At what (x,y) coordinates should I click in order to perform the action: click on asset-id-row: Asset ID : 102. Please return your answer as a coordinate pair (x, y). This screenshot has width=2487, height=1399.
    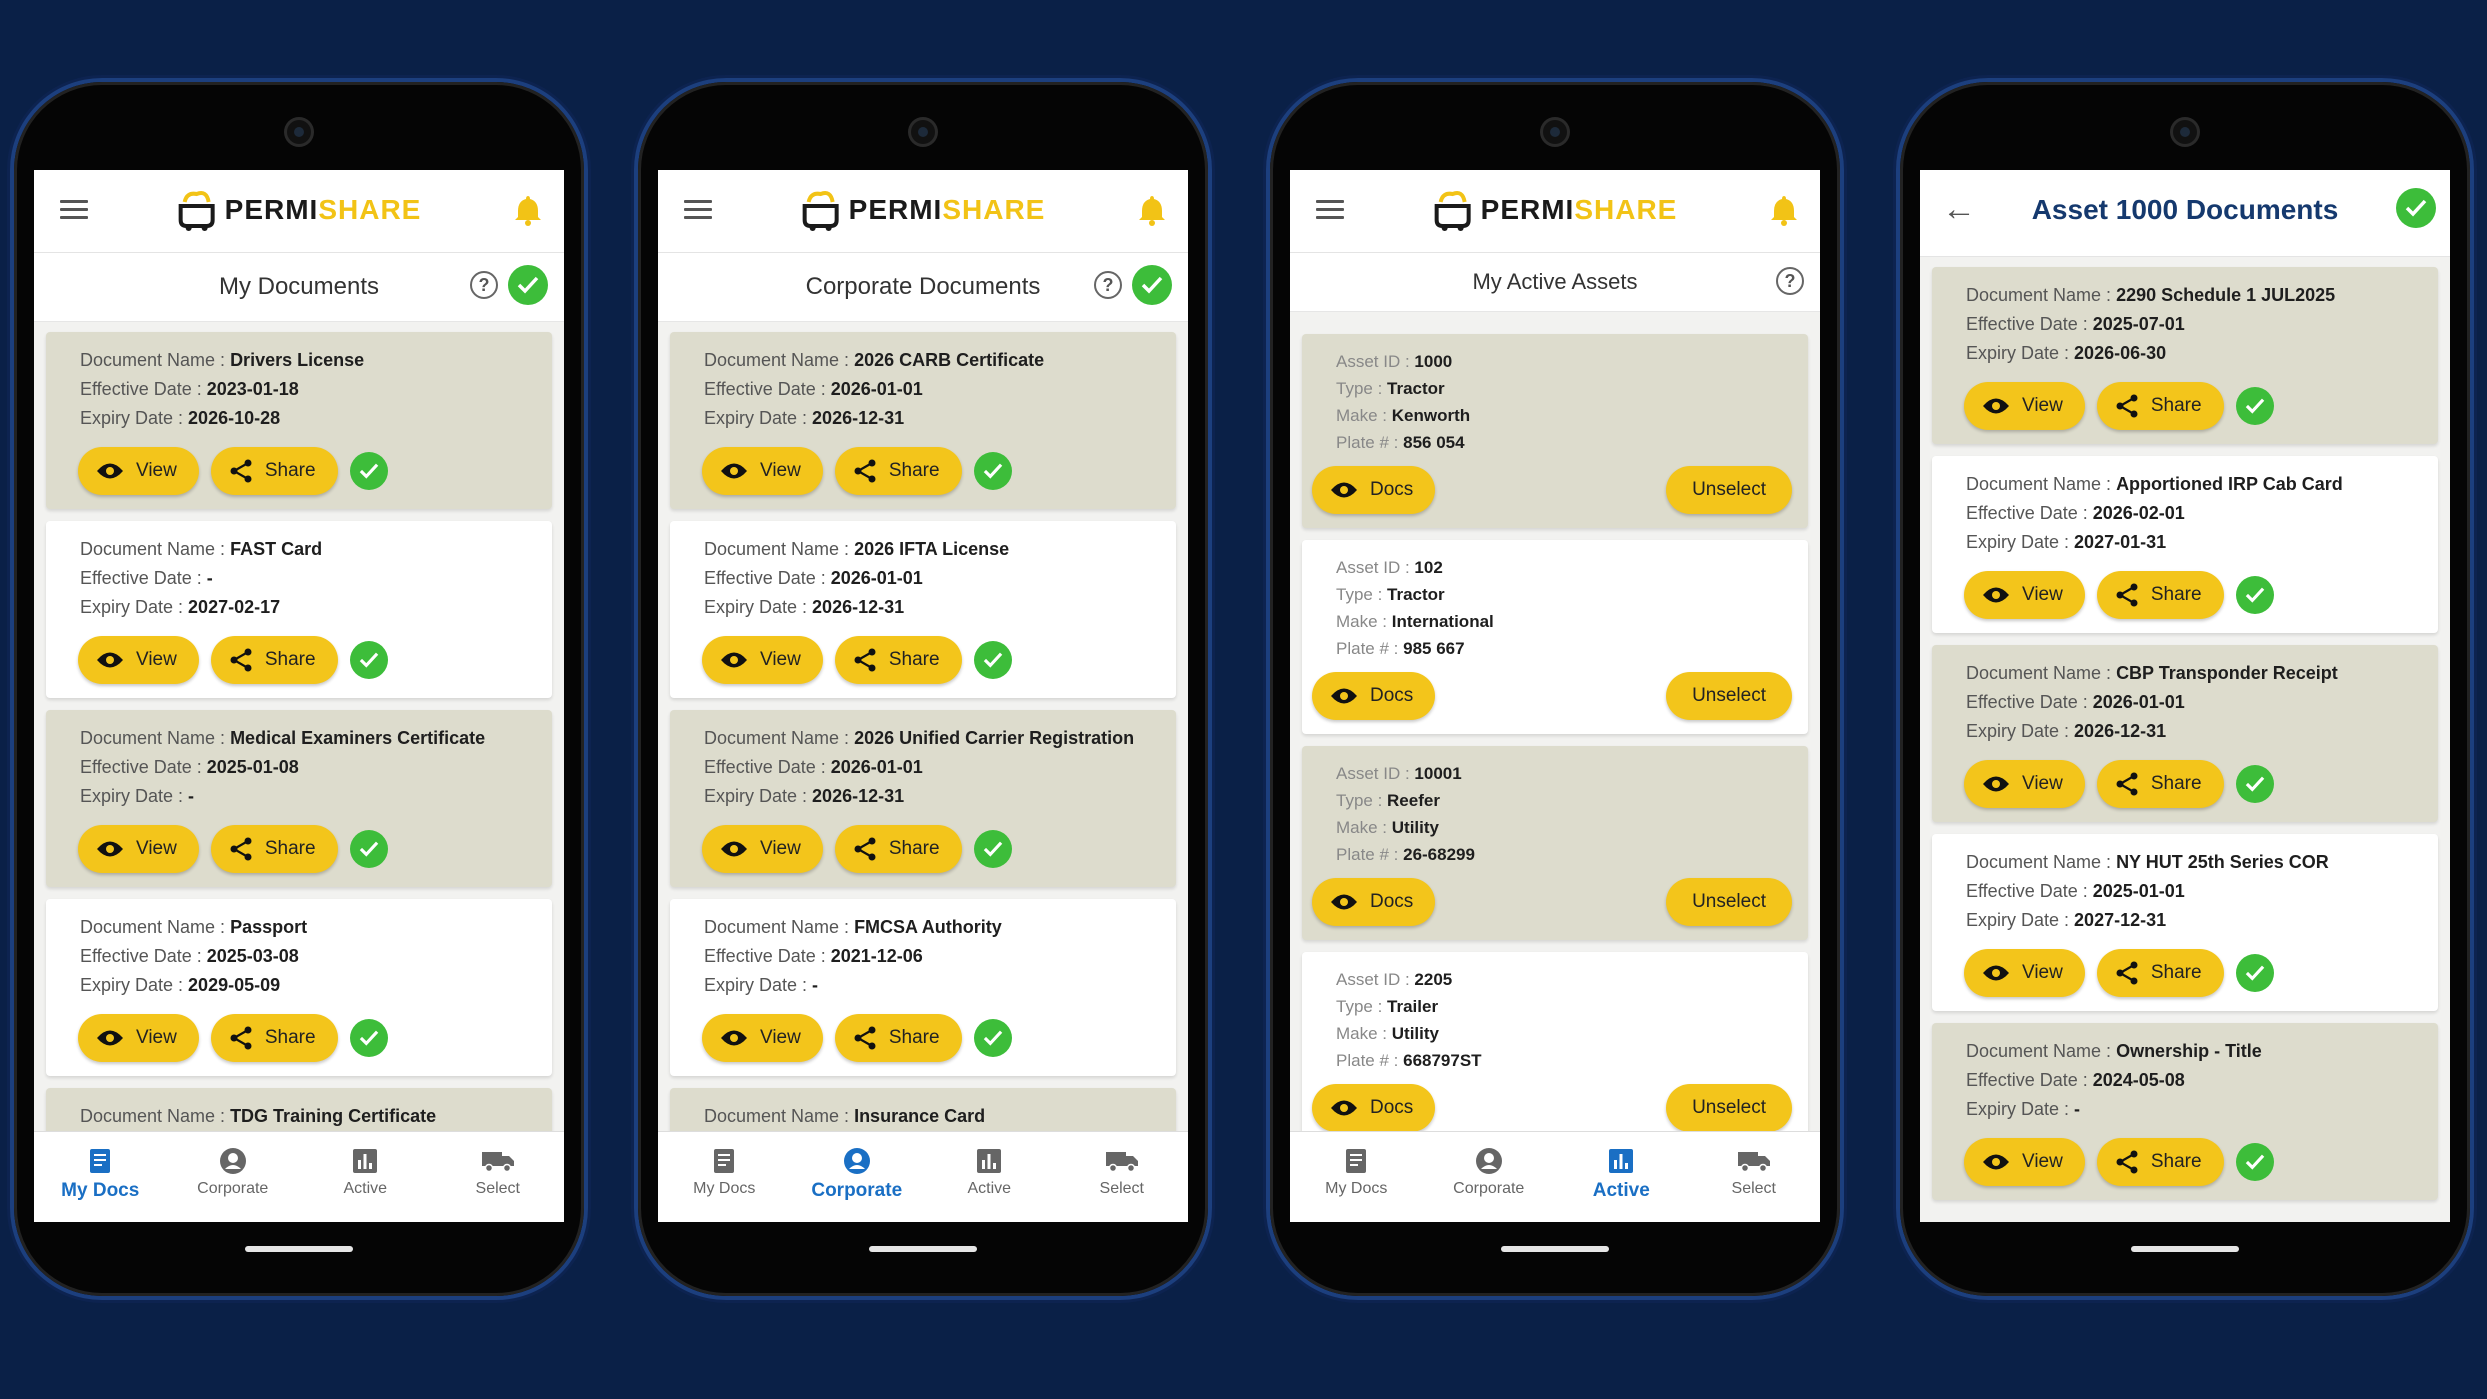
    Looking at the image, I should click on (1389, 567).